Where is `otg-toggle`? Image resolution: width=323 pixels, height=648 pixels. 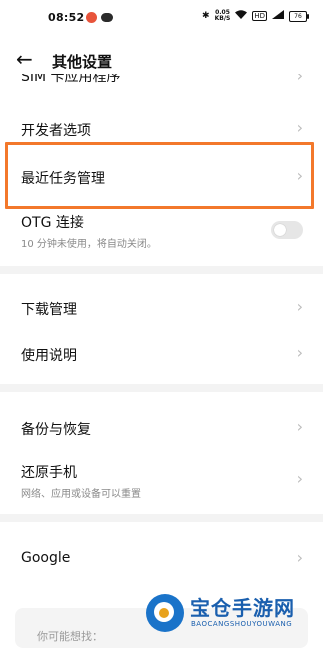 otg-toggle is located at coordinates (287, 230).